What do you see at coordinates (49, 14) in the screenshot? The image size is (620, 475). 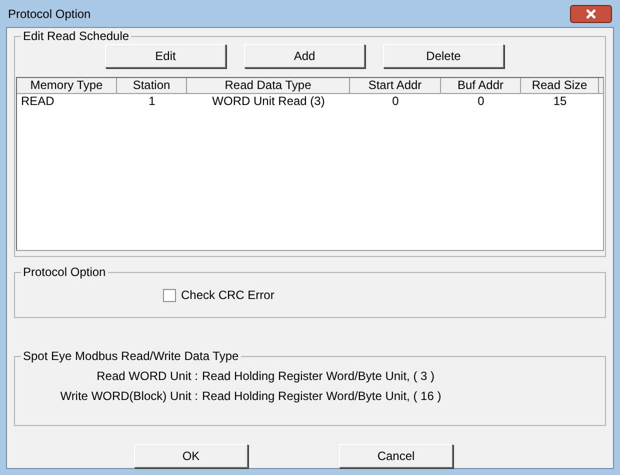 I see `window-title: Protocol Option` at bounding box center [49, 14].